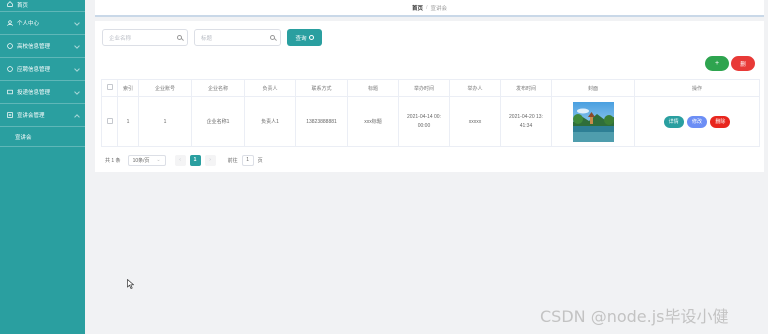  I want to click on mouse-cursor-icon, so click(131, 284).